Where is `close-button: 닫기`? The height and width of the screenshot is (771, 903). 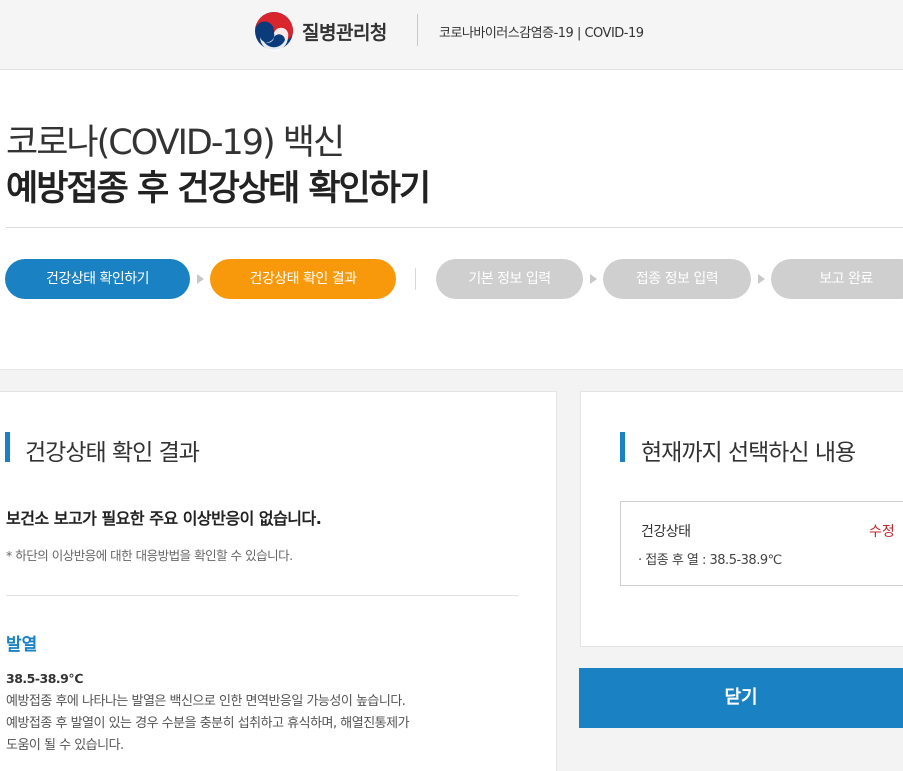
close-button: 닫기 is located at coordinates (741, 698).